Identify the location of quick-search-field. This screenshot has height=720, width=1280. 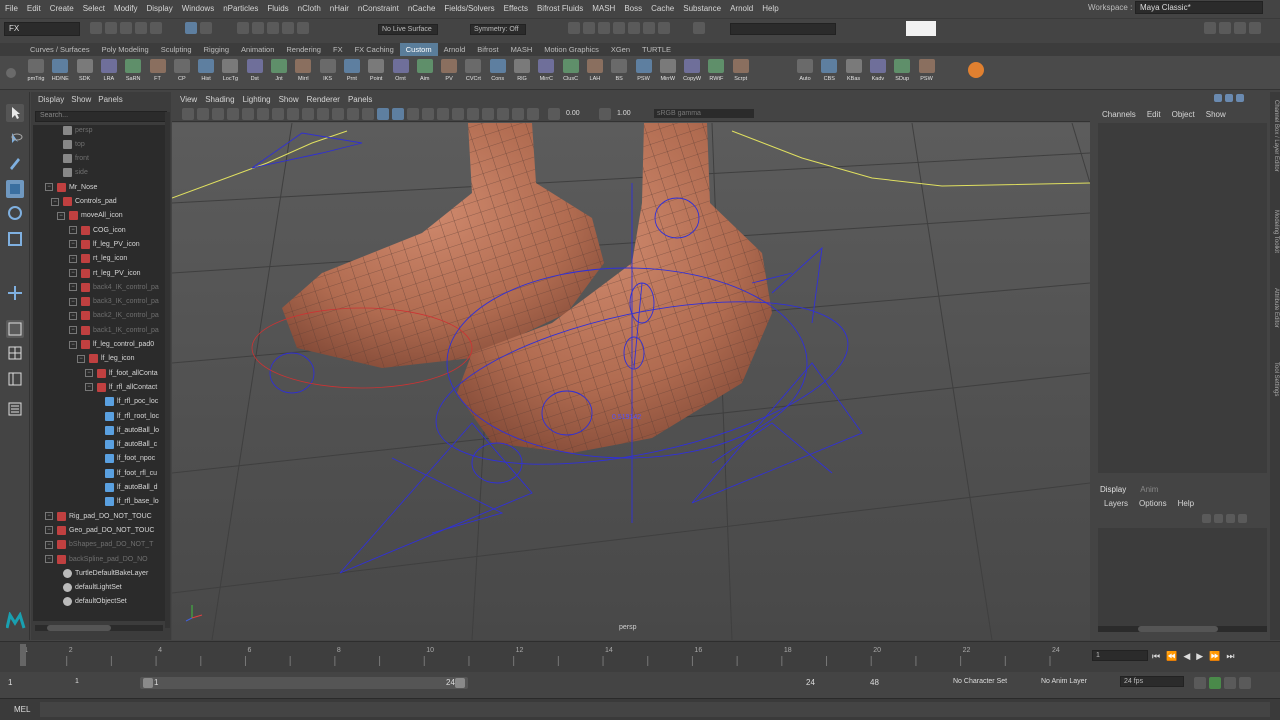
(921, 28).